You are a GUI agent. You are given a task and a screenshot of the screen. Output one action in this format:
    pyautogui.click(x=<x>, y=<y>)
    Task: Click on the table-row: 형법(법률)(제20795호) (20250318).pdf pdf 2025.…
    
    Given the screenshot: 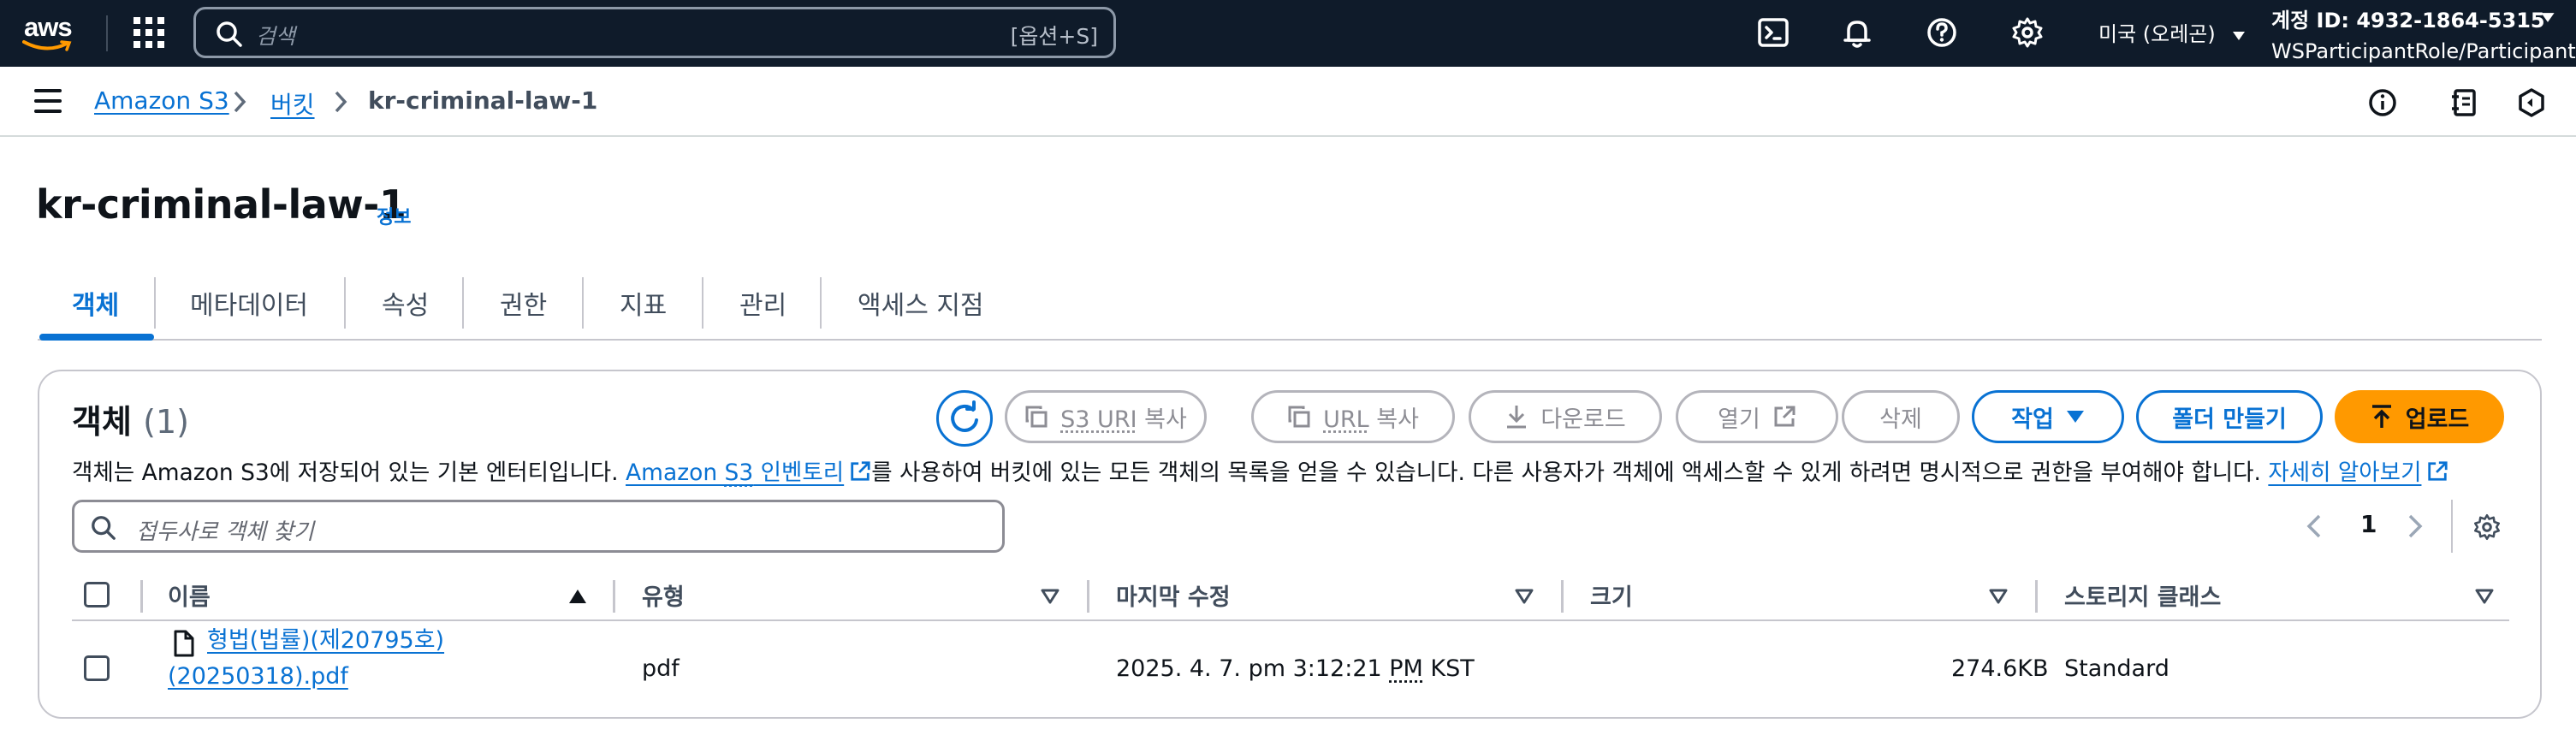 What is the action you would take?
    pyautogui.click(x=1290, y=669)
    